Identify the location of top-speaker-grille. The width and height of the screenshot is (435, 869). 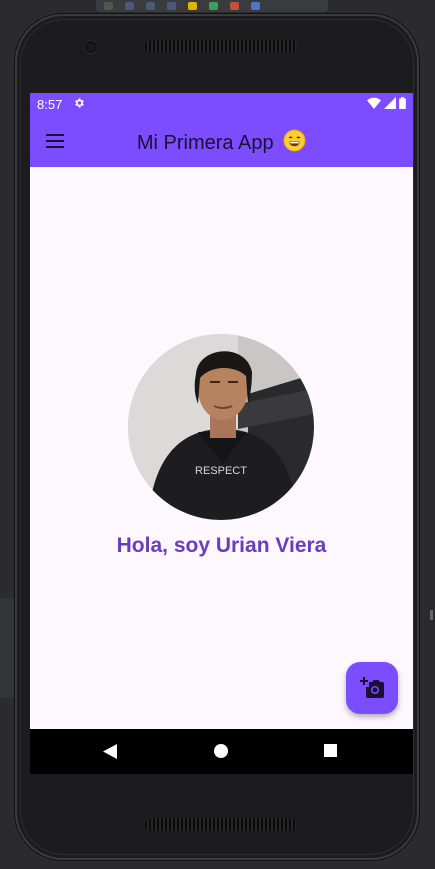
(221, 46).